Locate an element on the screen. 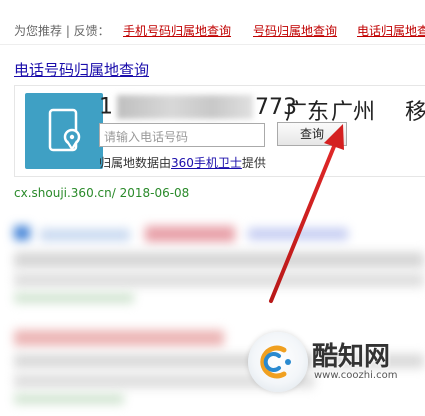 This screenshot has width=425, height=416. phone-location-icon is located at coordinates (64, 131).